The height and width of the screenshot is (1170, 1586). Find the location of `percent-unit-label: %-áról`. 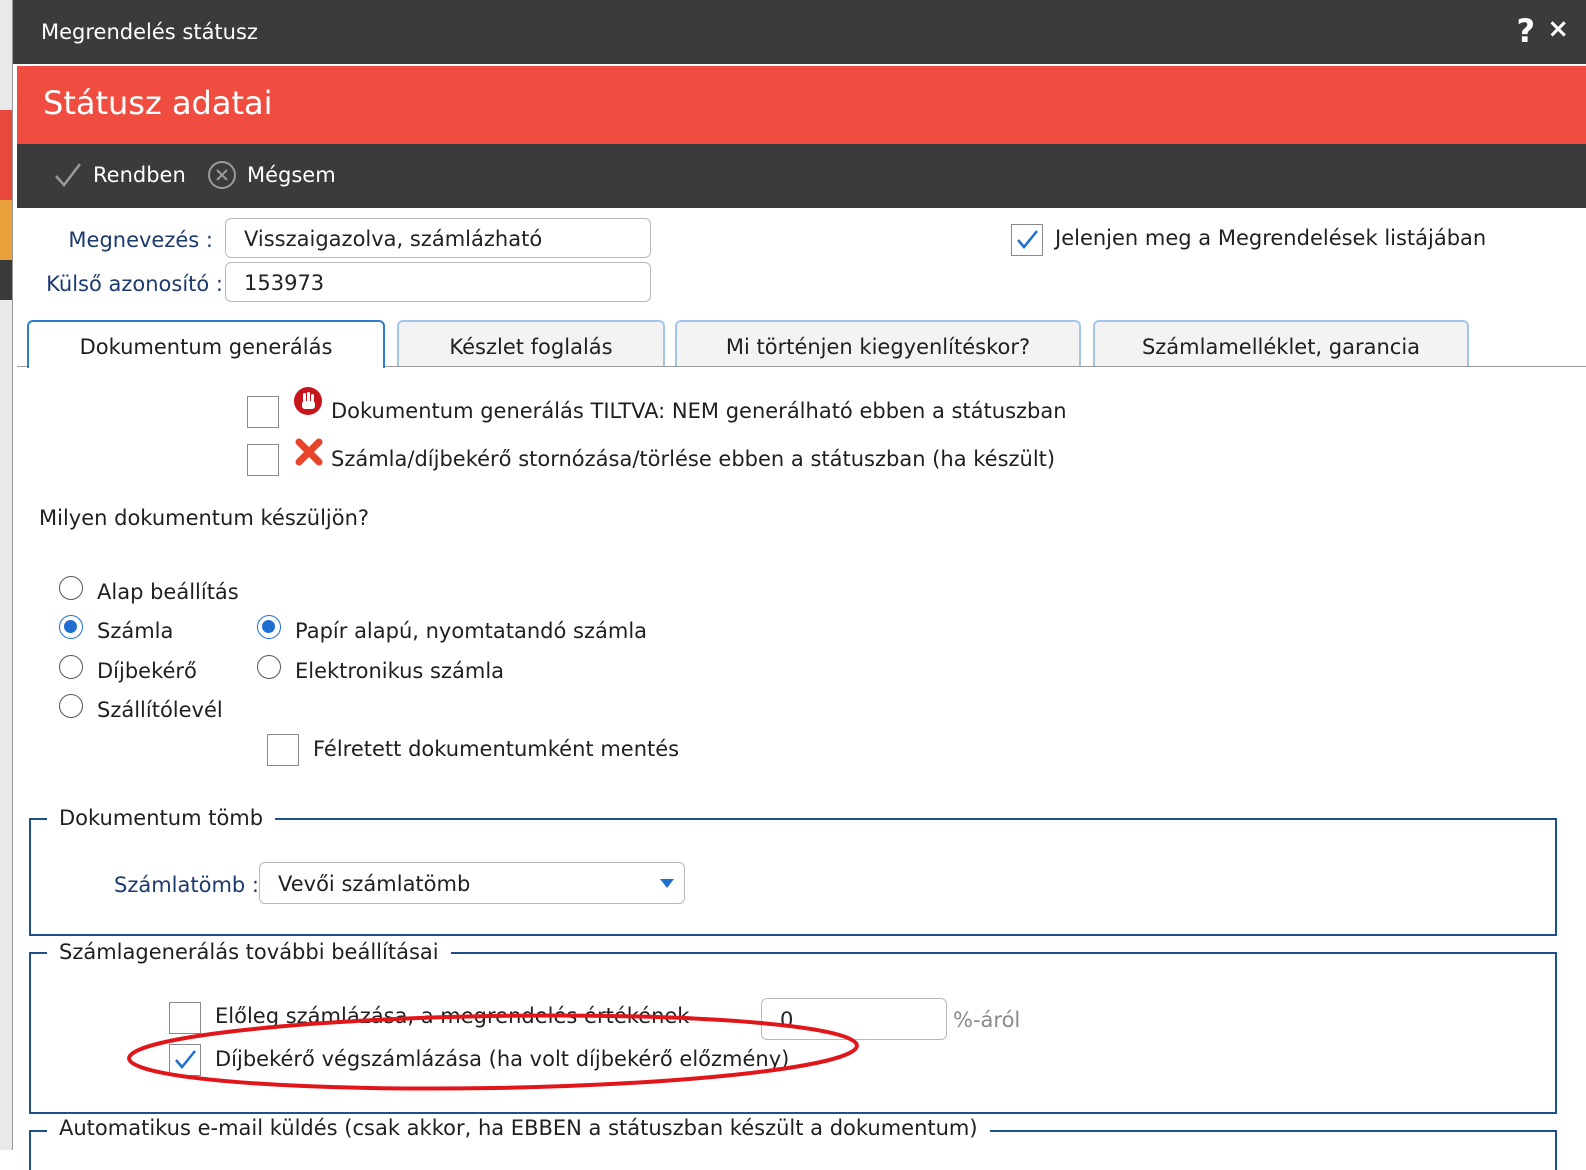

percent-unit-label: %-áról is located at coordinates (987, 1020).